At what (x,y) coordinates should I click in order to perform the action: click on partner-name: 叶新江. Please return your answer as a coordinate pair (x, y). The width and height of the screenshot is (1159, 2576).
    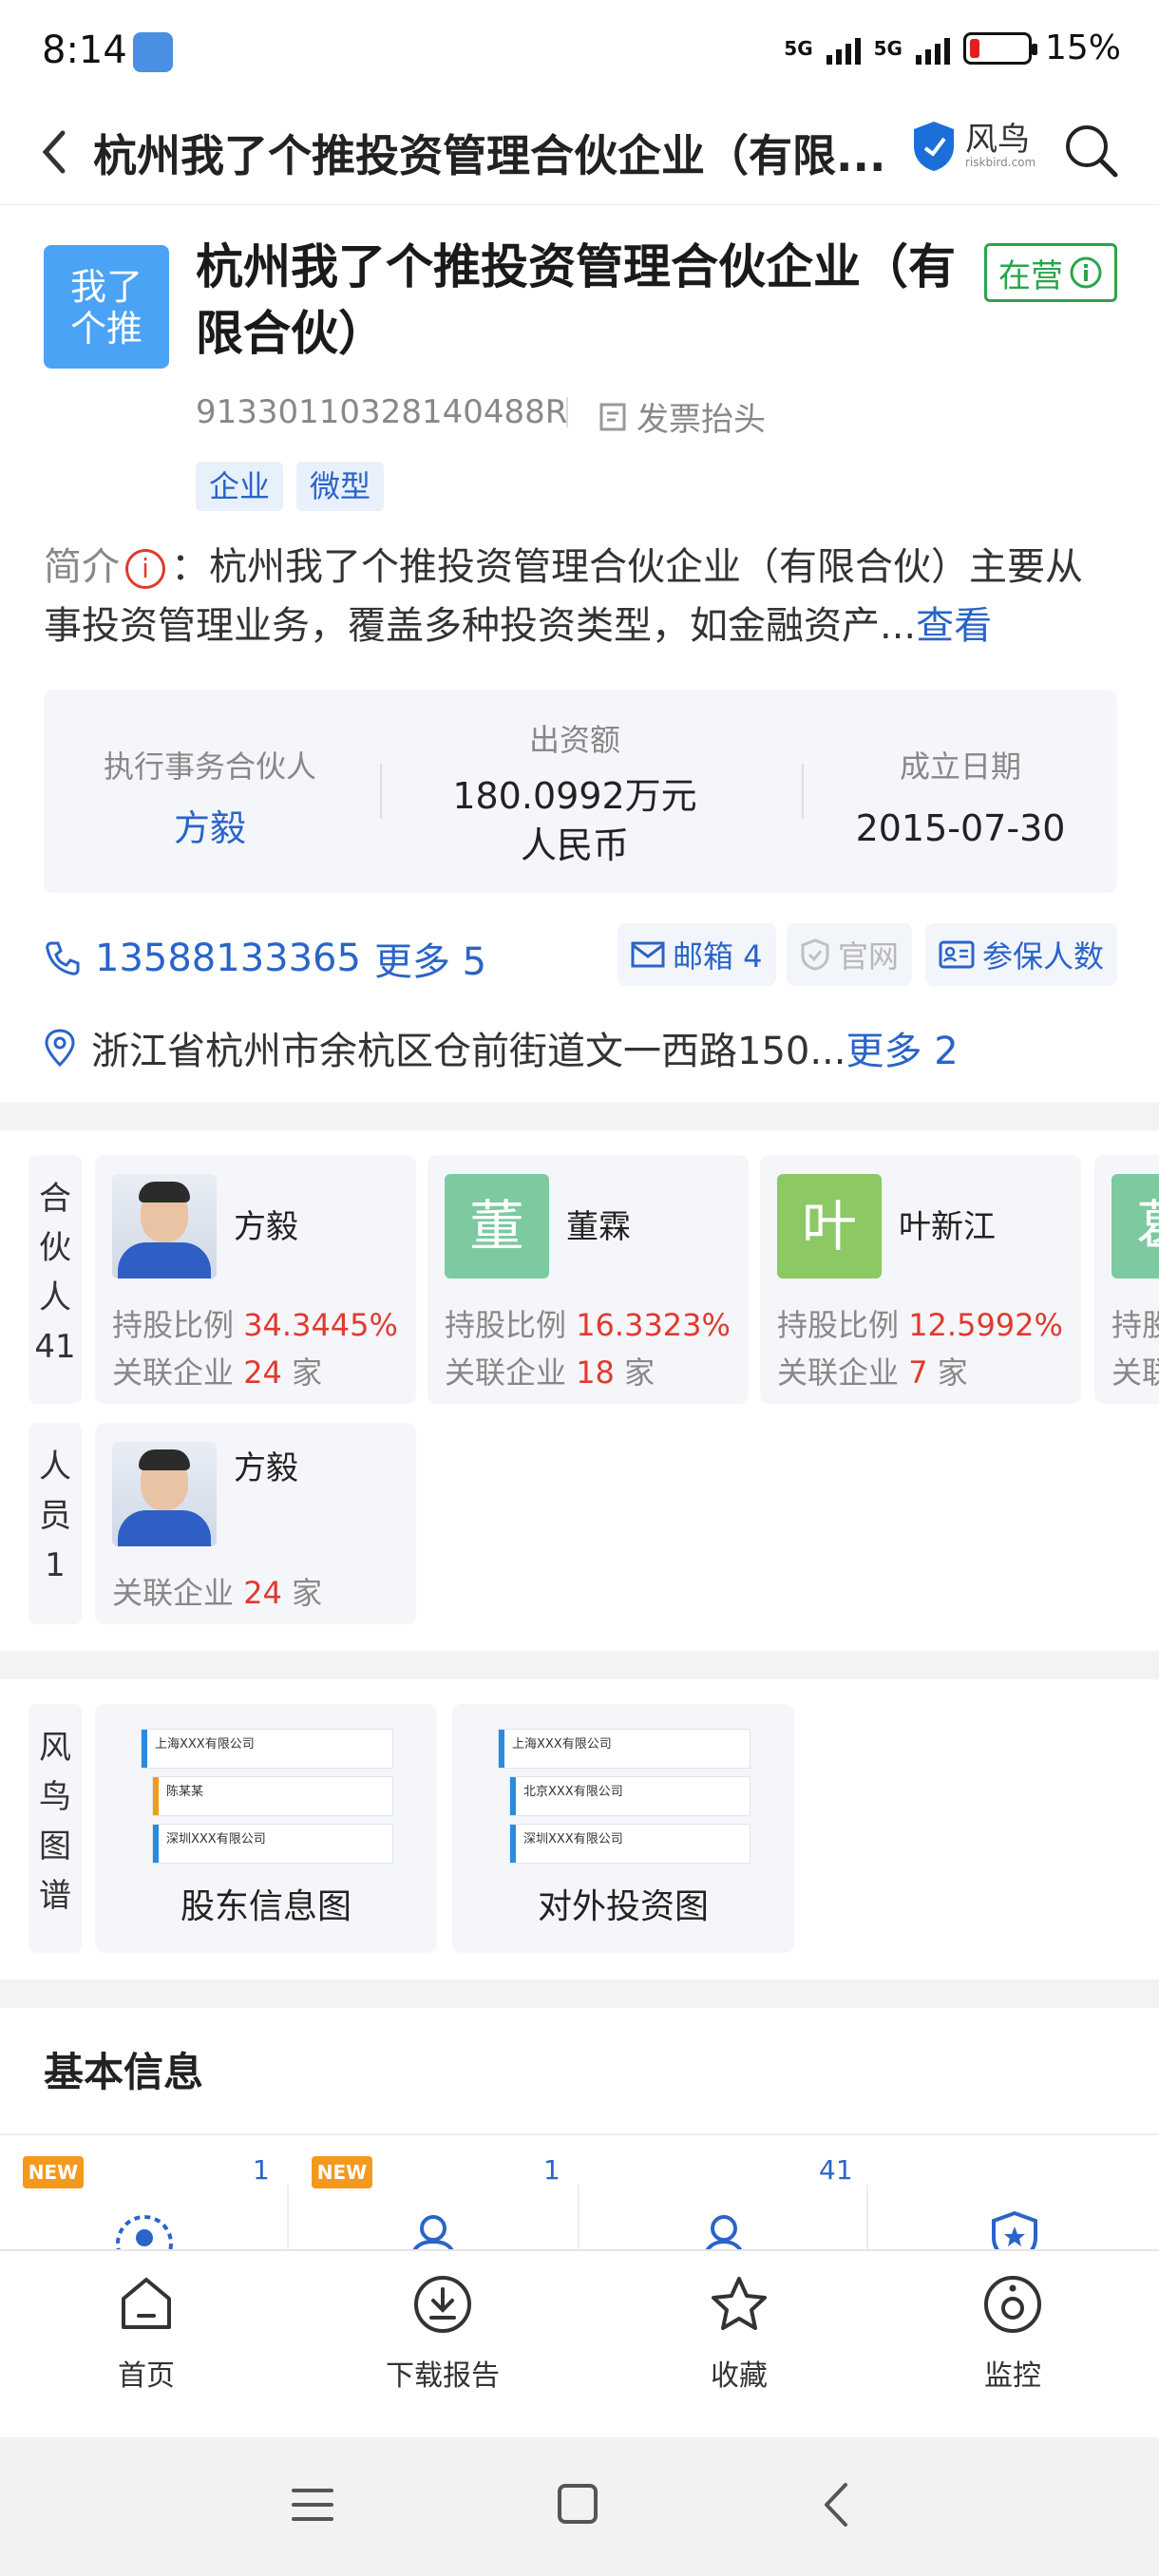
    Looking at the image, I should click on (947, 1227).